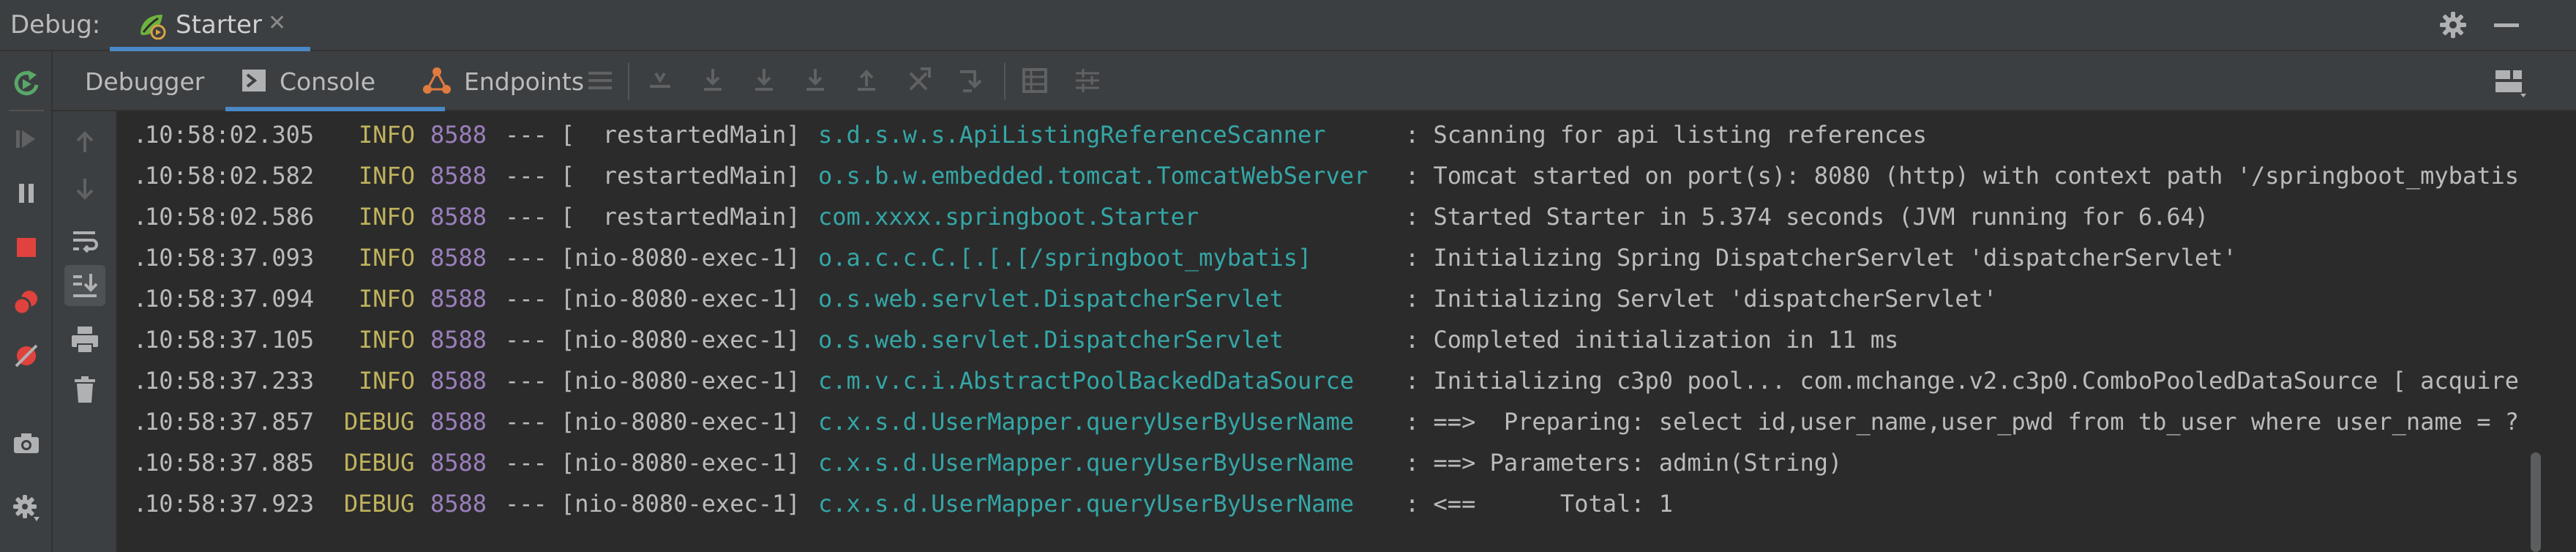 The width and height of the screenshot is (2576, 552). What do you see at coordinates (1072, 135) in the screenshot?
I see `log-logger: s.d.s.w.s.ApiListingReferenceScanner` at bounding box center [1072, 135].